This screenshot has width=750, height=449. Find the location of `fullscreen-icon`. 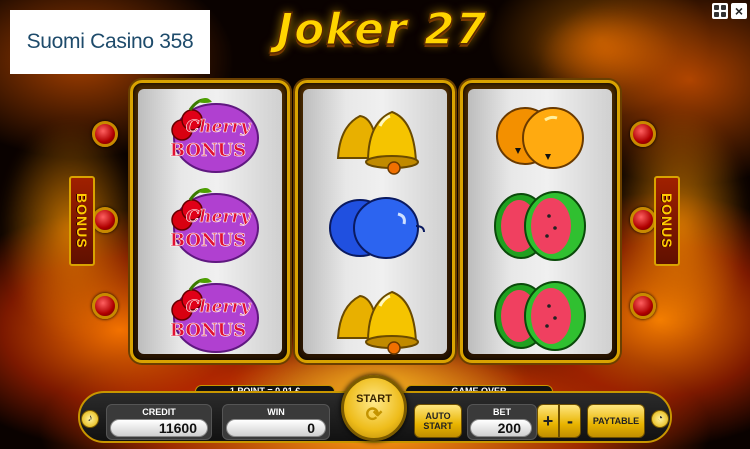

fullscreen-icon is located at coordinates (720, 11).